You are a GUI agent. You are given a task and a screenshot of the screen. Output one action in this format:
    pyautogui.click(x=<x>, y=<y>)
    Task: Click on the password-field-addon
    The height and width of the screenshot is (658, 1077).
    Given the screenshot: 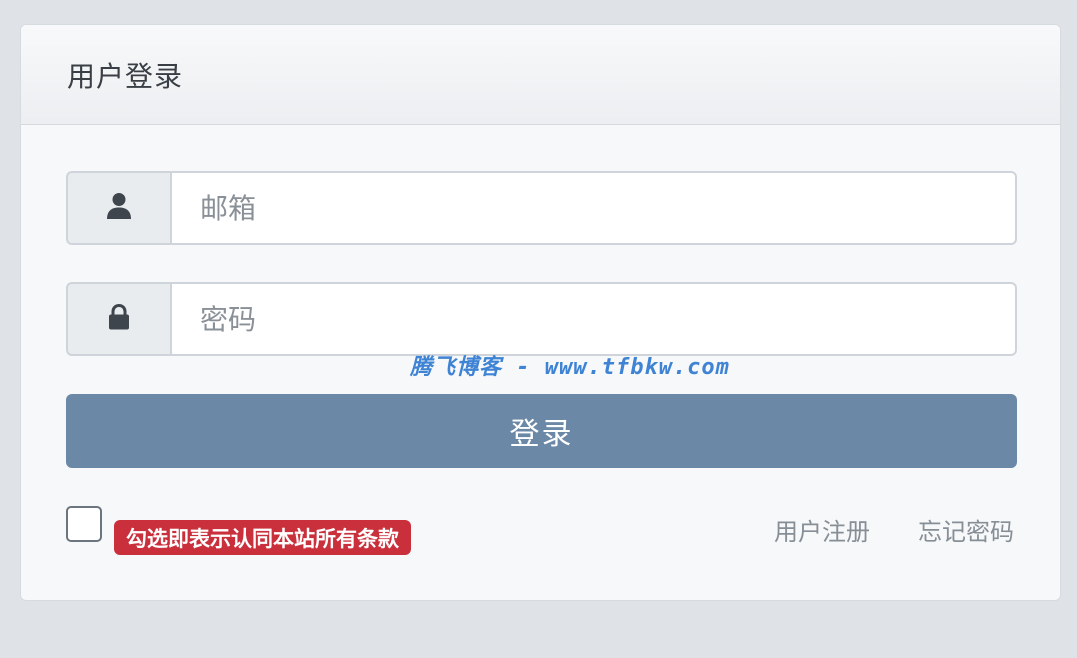 What is the action you would take?
    pyautogui.click(x=118, y=319)
    